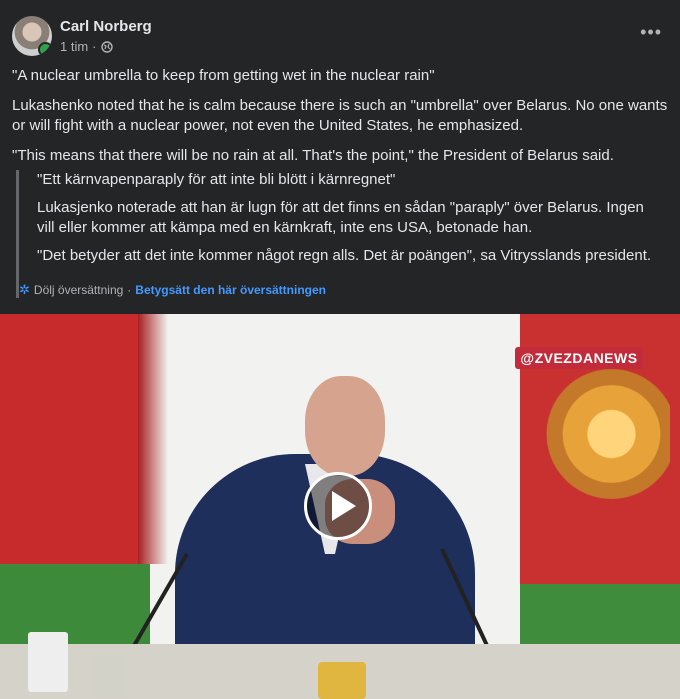  What do you see at coordinates (78, 290) in the screenshot?
I see `hide-translation-link: Dölj översättning` at bounding box center [78, 290].